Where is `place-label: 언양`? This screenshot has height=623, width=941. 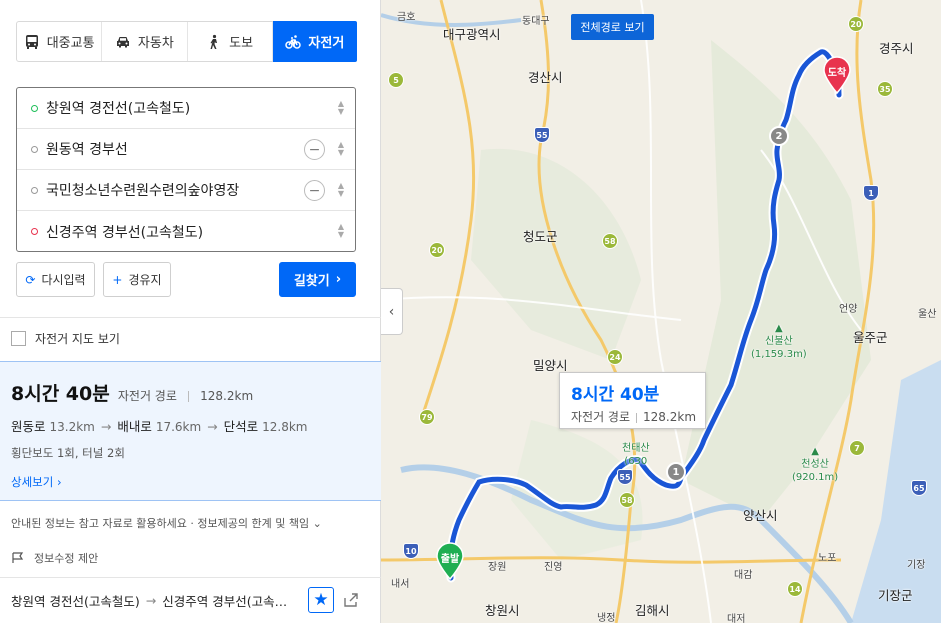 place-label: 언양 is located at coordinates (848, 309).